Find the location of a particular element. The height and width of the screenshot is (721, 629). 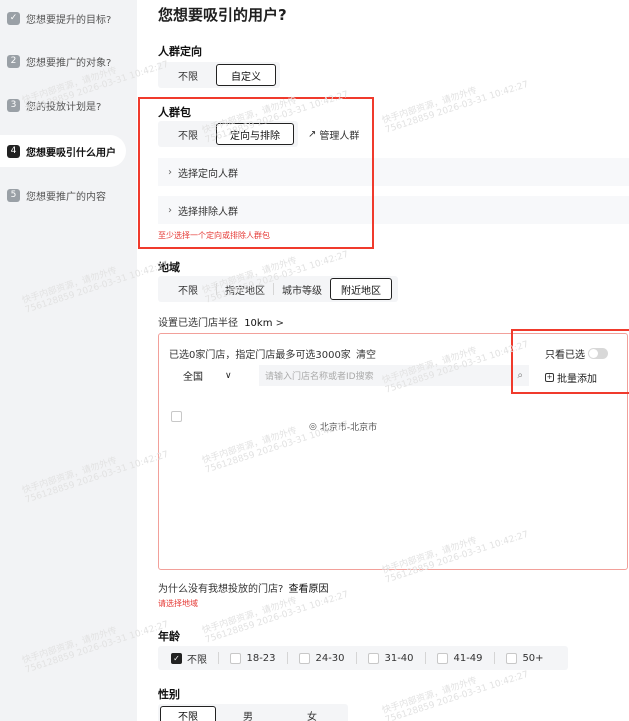

view-reason-link: 查看原因 is located at coordinates (309, 589).